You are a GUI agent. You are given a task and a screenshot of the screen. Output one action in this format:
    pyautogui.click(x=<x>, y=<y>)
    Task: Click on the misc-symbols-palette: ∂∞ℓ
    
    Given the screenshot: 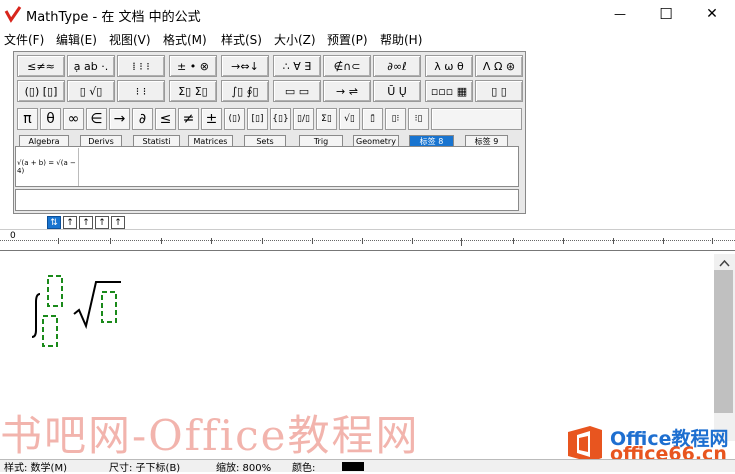 What is the action you would take?
    pyautogui.click(x=397, y=66)
    